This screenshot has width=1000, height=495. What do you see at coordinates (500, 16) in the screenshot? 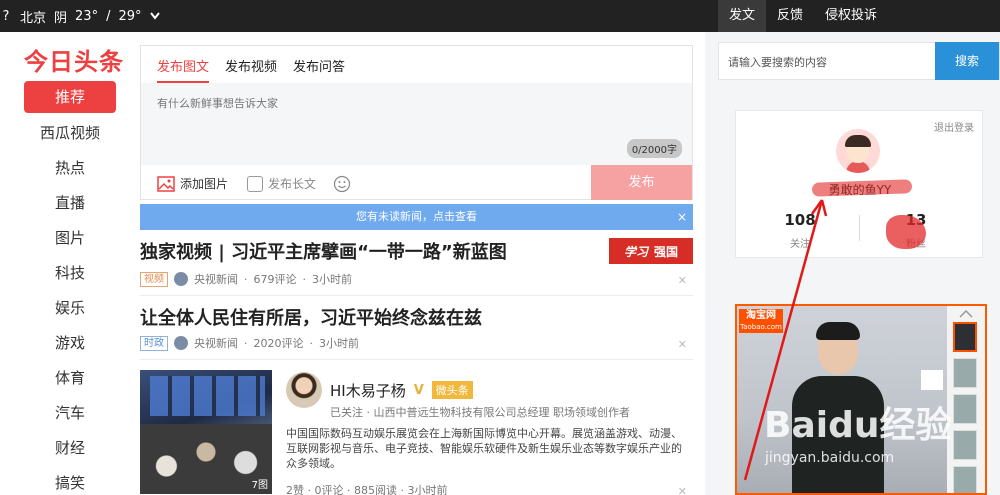
I see `top-bar: ? 北京 阴 23° / 29° 发文 反馈 侵权投诉` at bounding box center [500, 16].